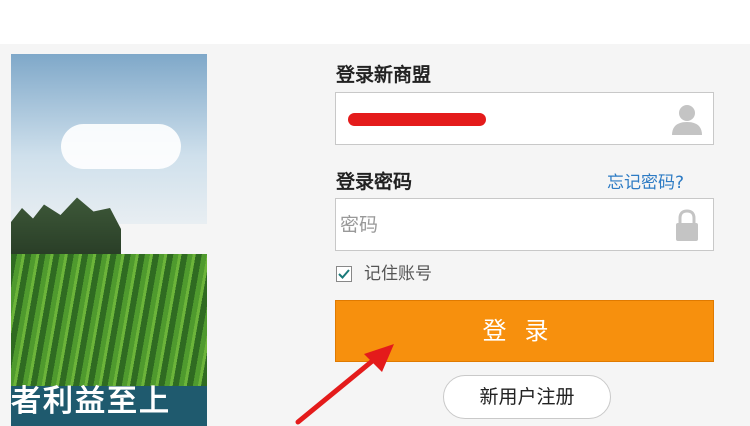 The image size is (750, 426). I want to click on password-input, so click(500, 224).